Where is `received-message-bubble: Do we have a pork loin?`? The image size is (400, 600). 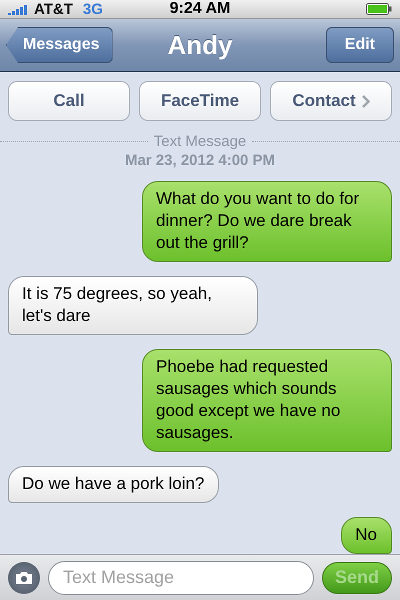
received-message-bubble: Do we have a pork loin? is located at coordinates (114, 485).